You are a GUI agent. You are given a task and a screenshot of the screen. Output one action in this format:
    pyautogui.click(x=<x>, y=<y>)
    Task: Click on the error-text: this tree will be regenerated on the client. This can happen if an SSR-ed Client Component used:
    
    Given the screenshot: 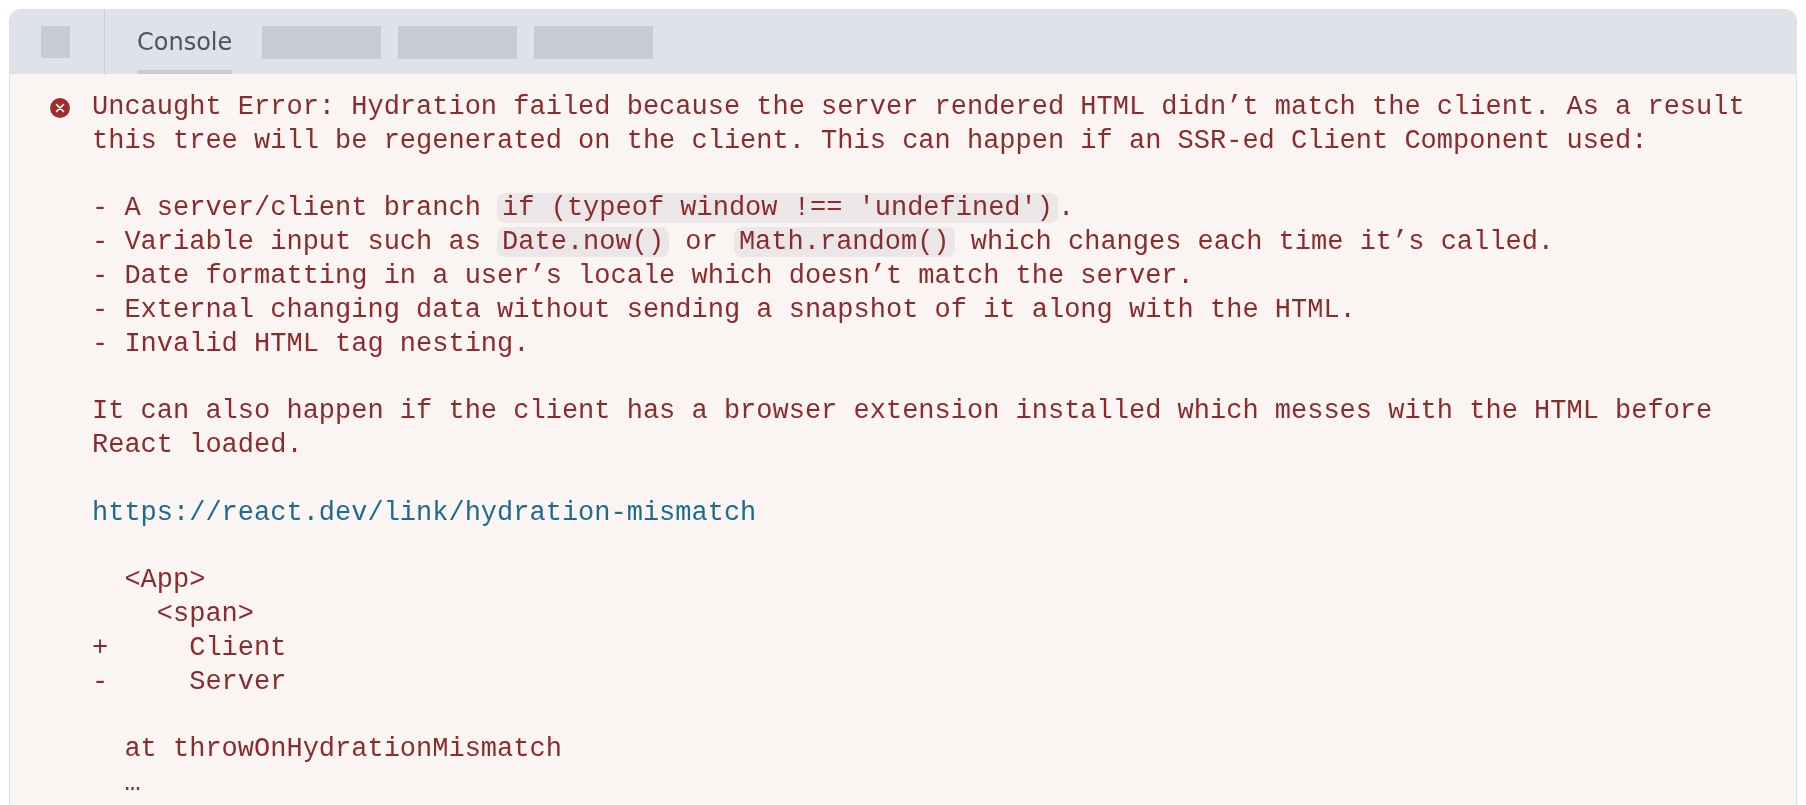 What is the action you would take?
    pyautogui.click(x=870, y=140)
    